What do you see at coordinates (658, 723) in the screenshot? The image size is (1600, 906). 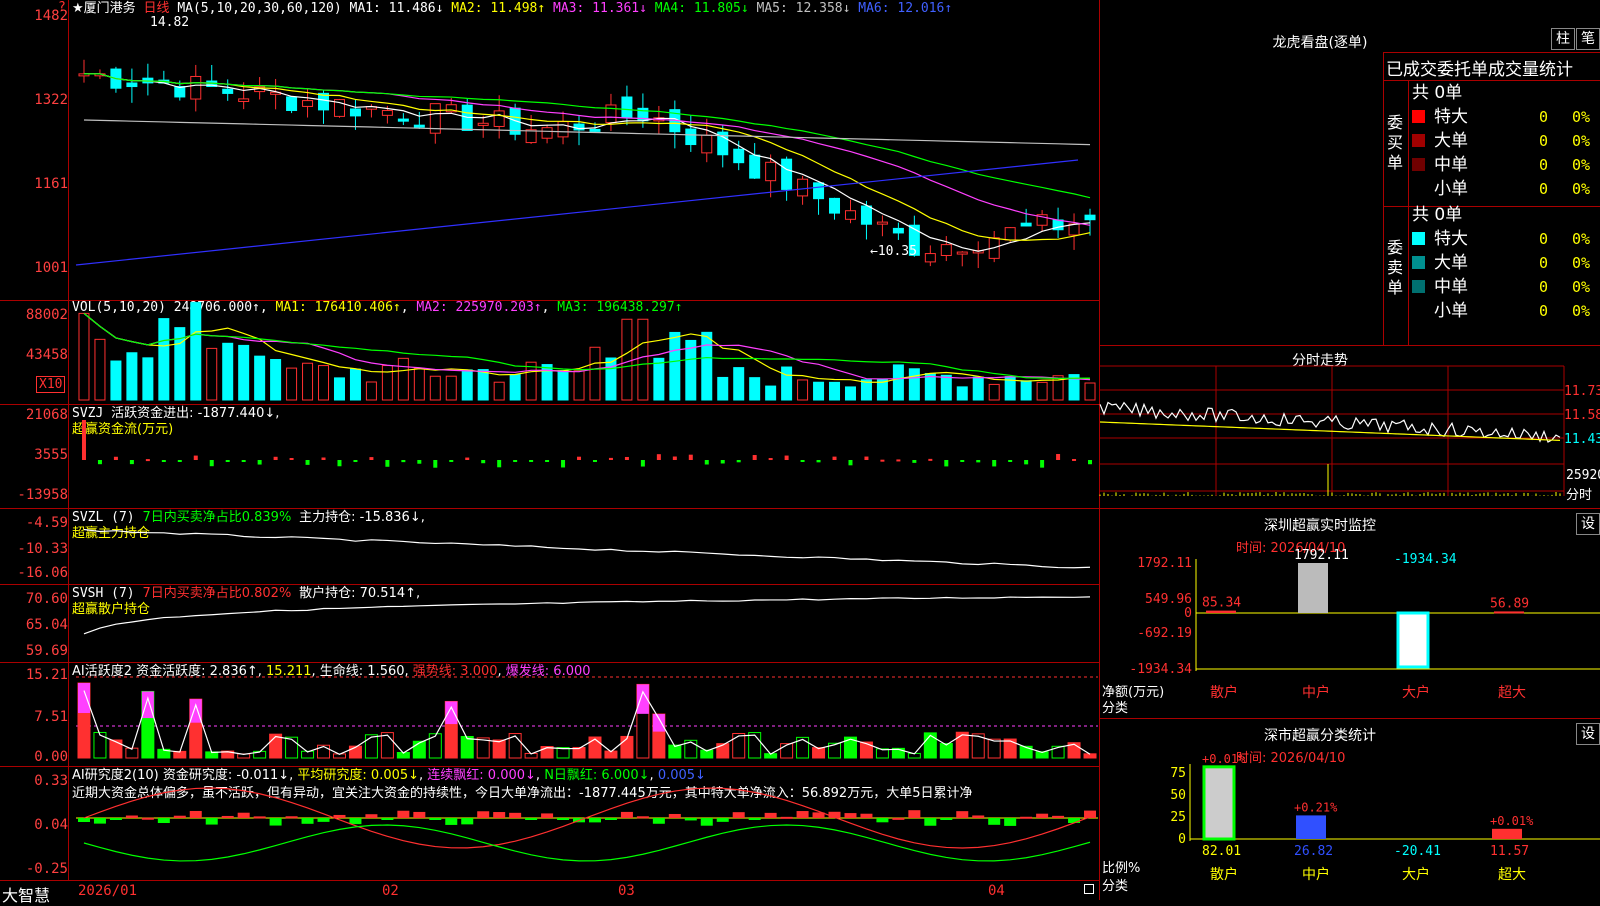 I see `activity-peak` at bounding box center [658, 723].